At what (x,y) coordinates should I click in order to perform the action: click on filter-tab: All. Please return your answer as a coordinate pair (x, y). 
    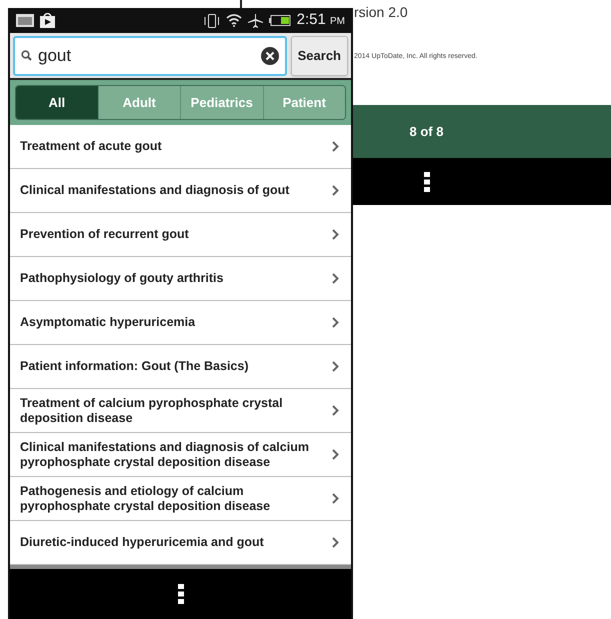
    Looking at the image, I should click on (57, 102).